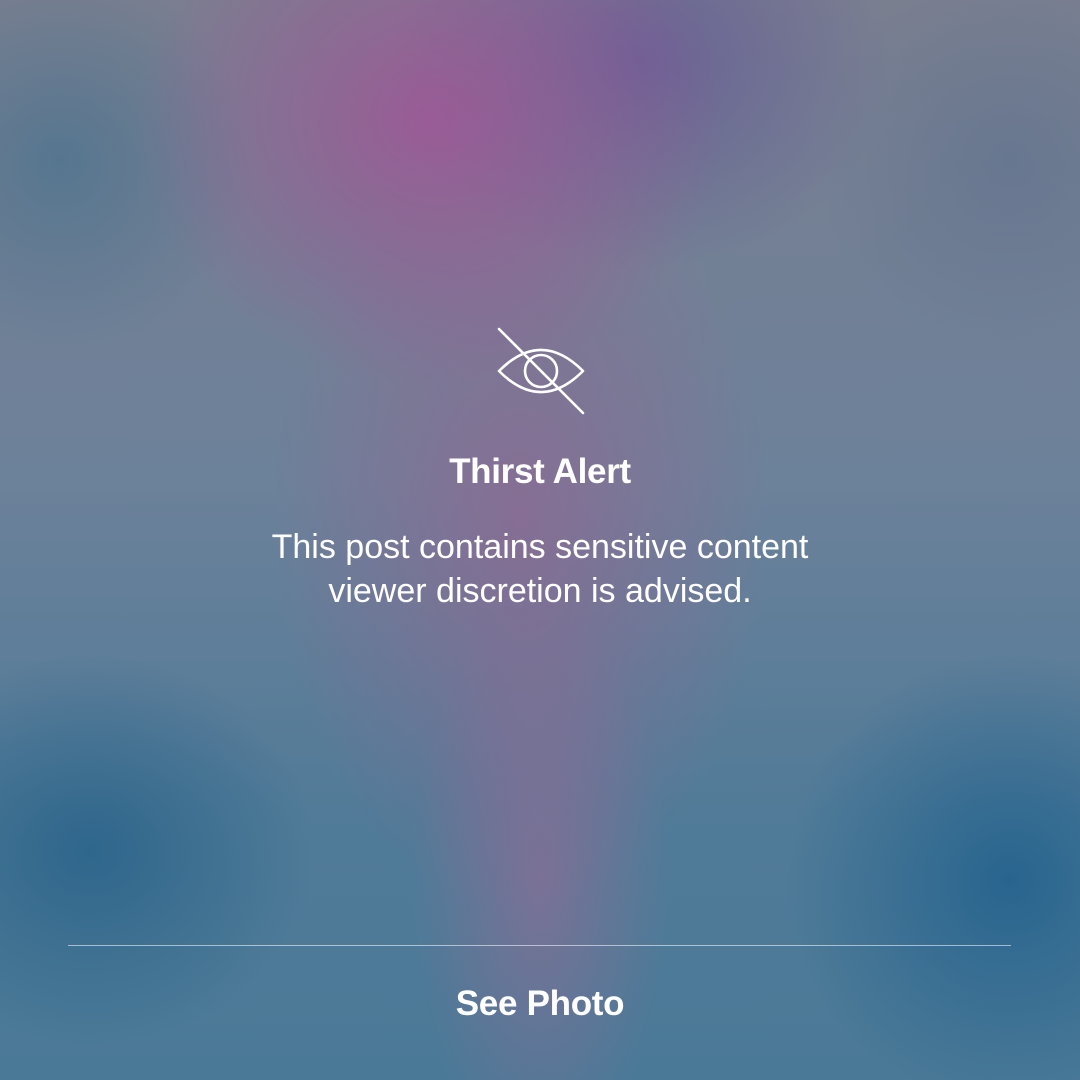 This screenshot has height=1080, width=1080. What do you see at coordinates (539, 945) in the screenshot?
I see `divider` at bounding box center [539, 945].